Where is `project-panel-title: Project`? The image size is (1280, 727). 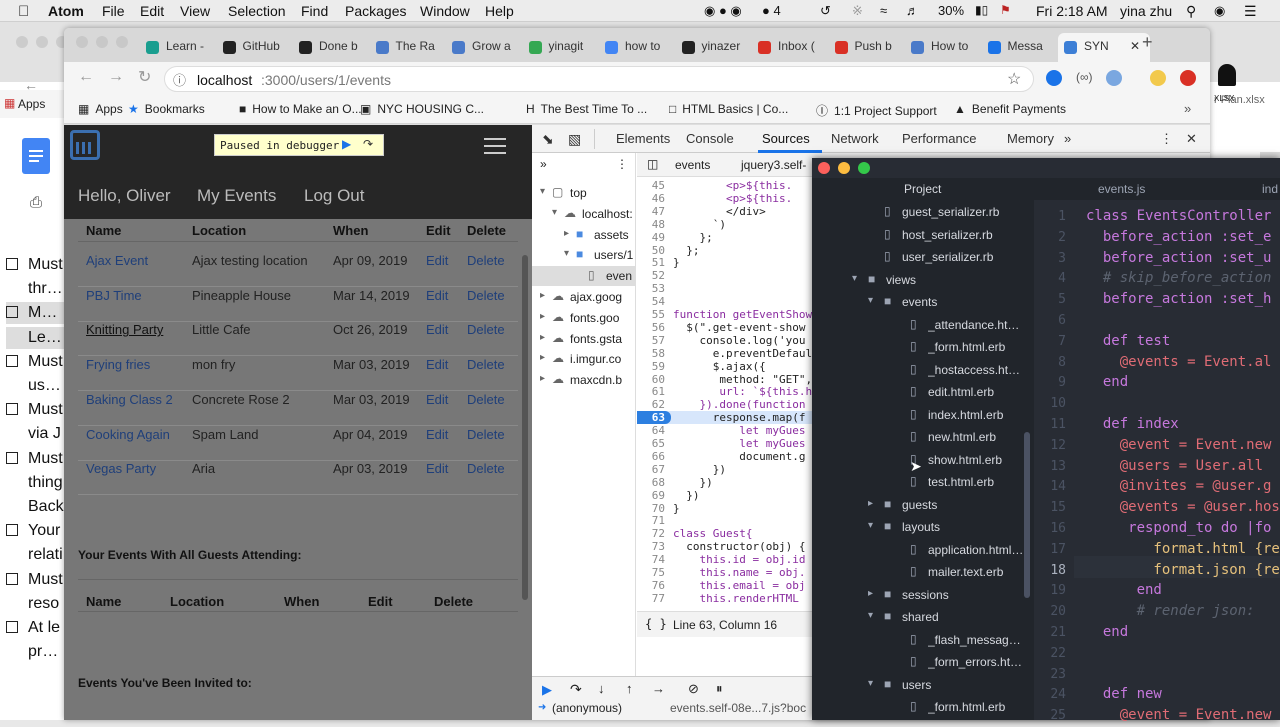 project-panel-title: Project is located at coordinates (922, 189).